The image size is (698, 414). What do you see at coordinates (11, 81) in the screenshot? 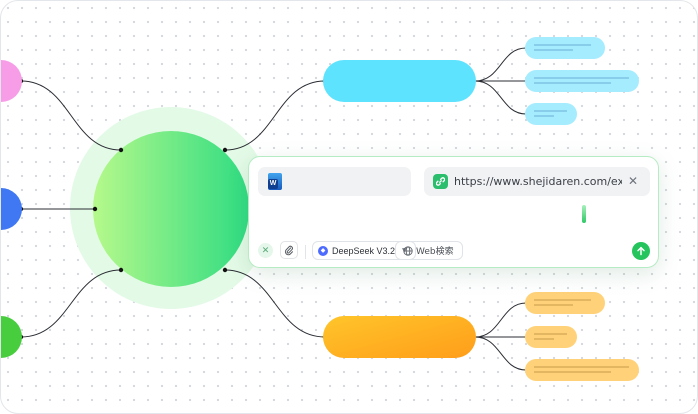
I see `left-node-pink` at bounding box center [11, 81].